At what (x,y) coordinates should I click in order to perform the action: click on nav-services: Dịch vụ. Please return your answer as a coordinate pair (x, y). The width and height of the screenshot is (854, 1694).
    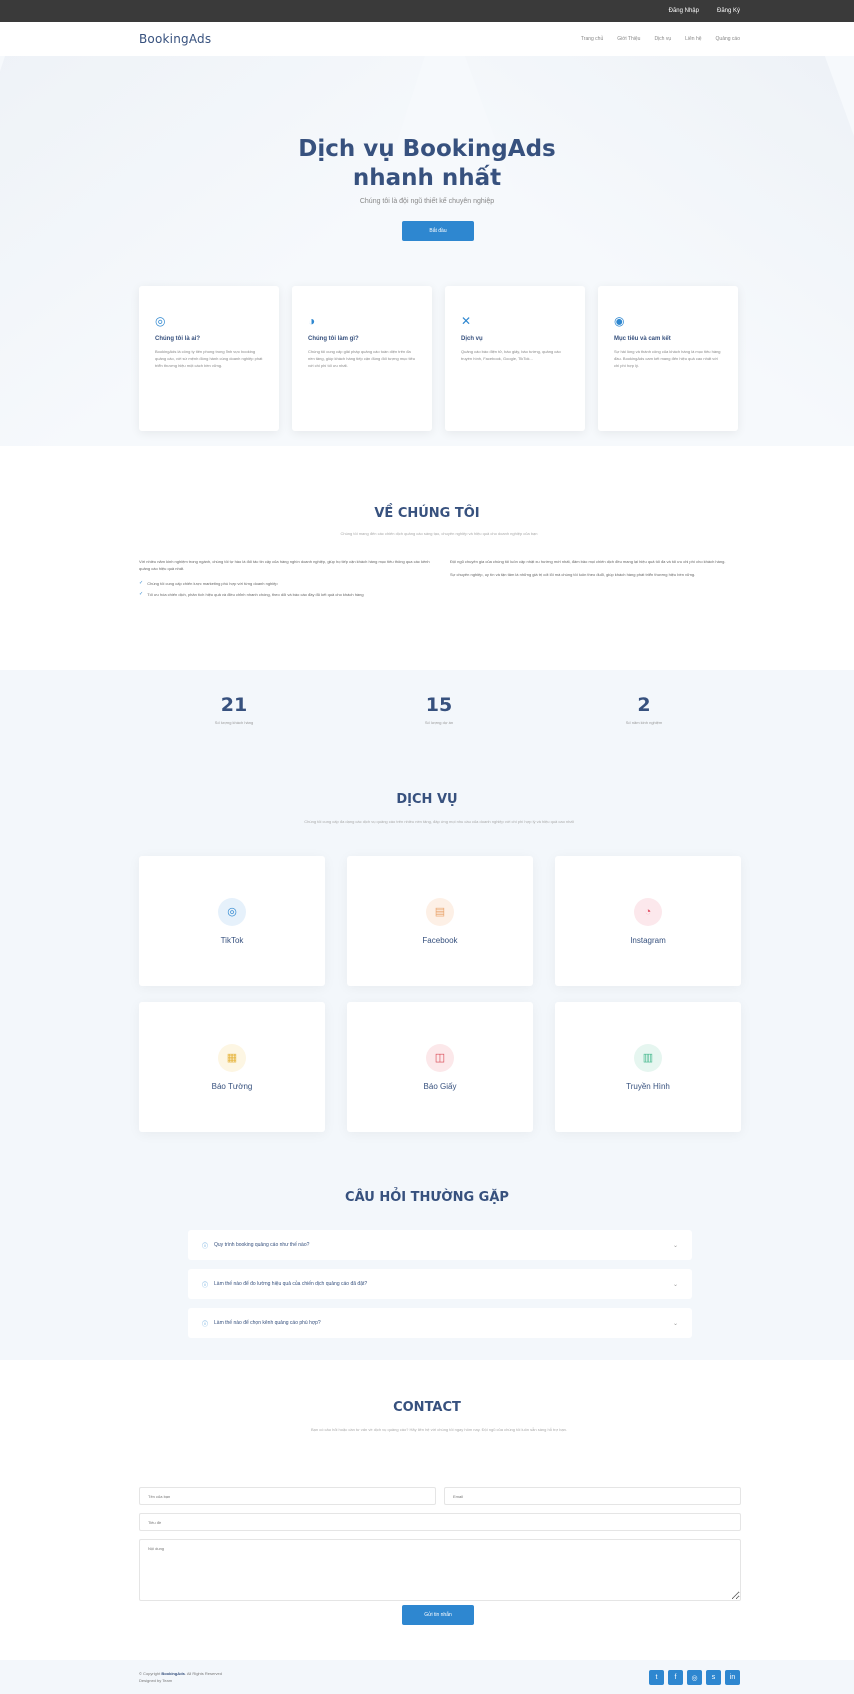
    Looking at the image, I should click on (662, 39).